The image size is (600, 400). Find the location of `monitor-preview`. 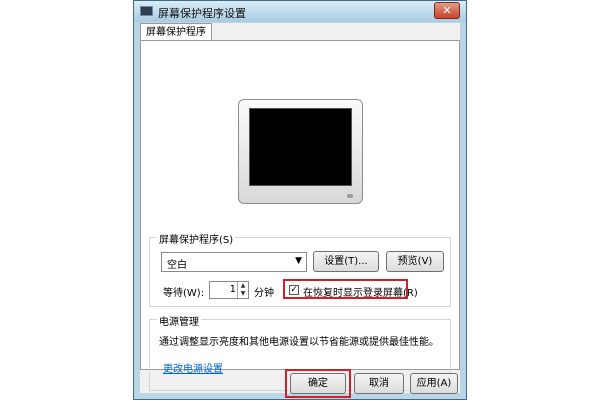

monitor-preview is located at coordinates (300, 151).